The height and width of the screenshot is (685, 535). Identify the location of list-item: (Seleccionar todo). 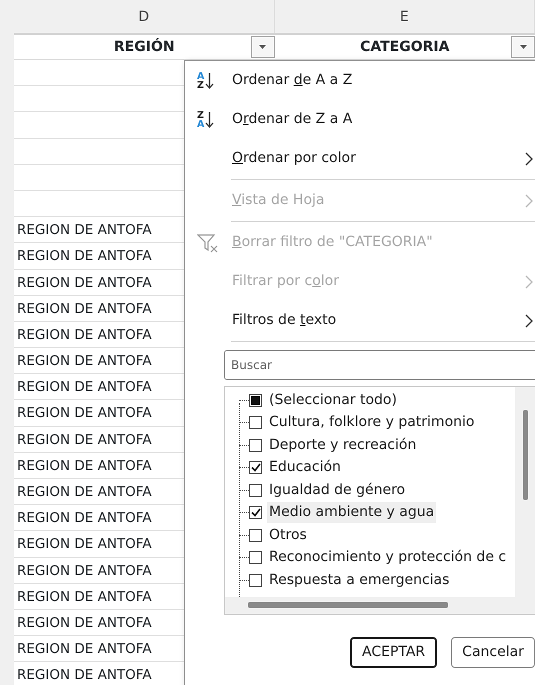
(333, 400).